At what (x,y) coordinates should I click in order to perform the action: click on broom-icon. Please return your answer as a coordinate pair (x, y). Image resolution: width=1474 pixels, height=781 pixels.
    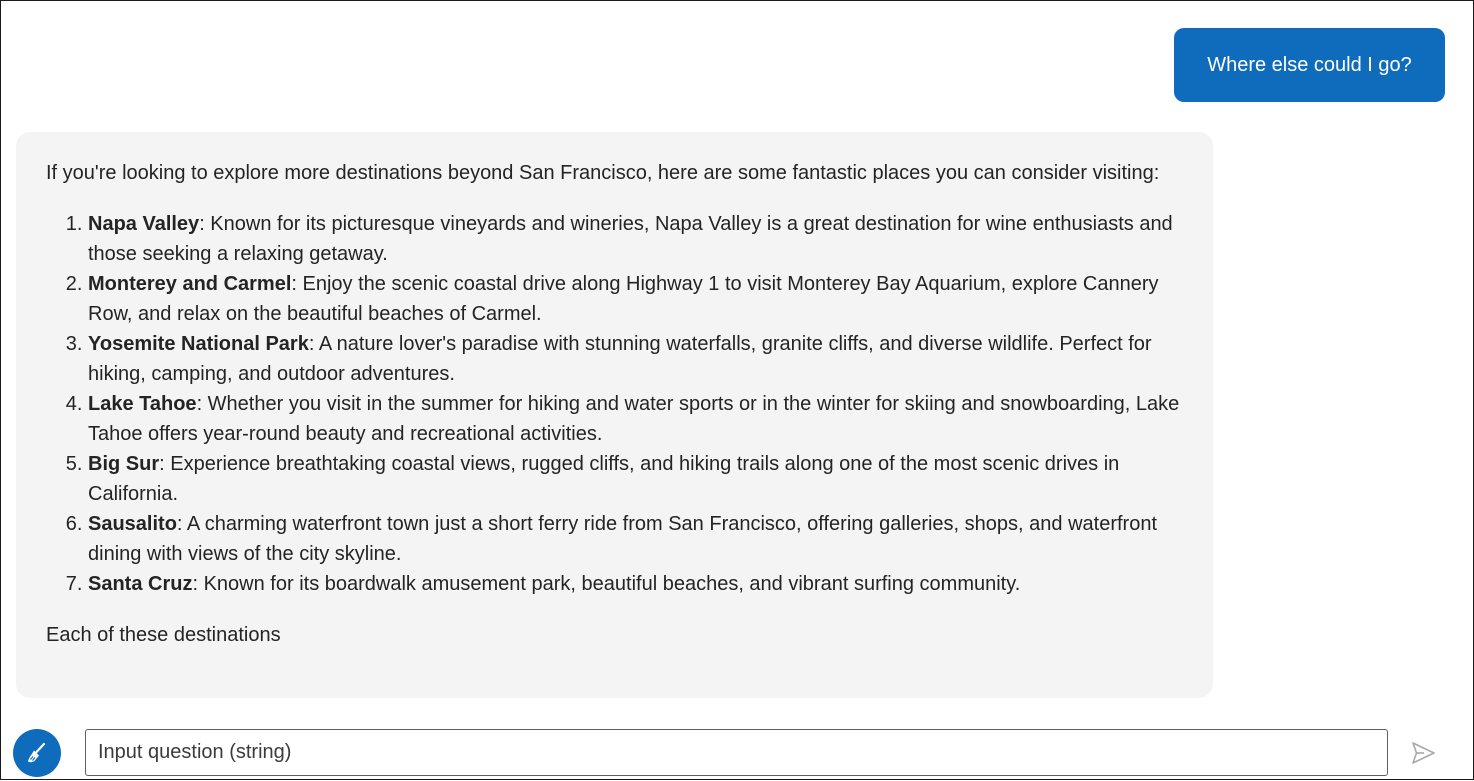
    Looking at the image, I should click on (37, 753).